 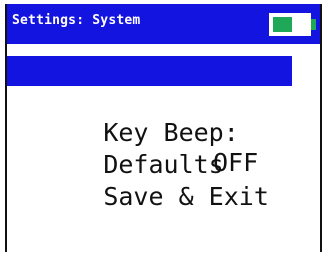 I want to click on screen-title: Settings: System, so click(x=76, y=20).